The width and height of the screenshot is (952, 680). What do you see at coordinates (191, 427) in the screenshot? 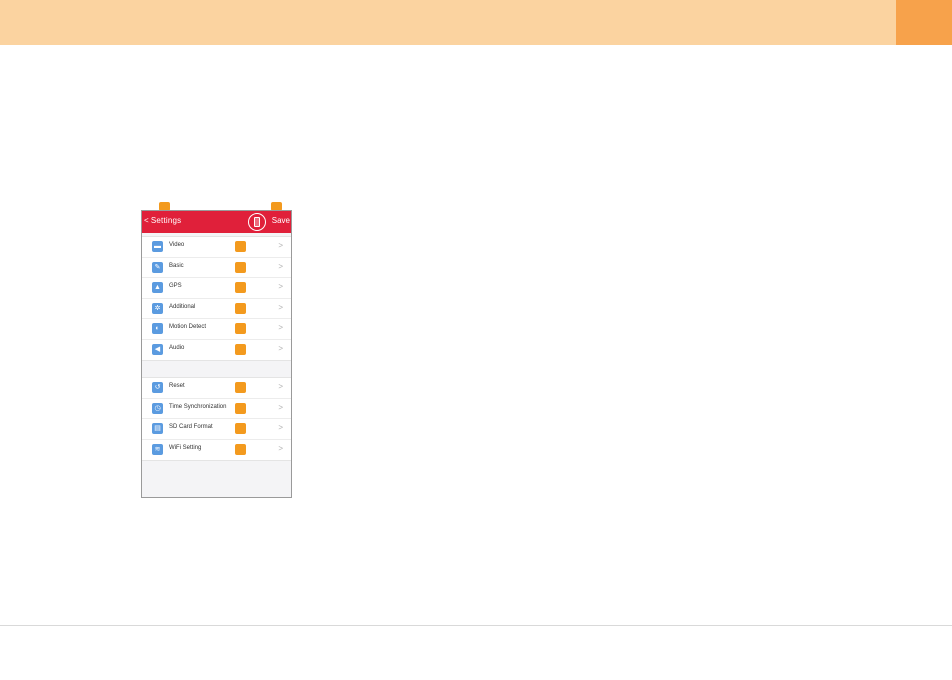
I see `settings-row-label: SD Card Format` at bounding box center [191, 427].